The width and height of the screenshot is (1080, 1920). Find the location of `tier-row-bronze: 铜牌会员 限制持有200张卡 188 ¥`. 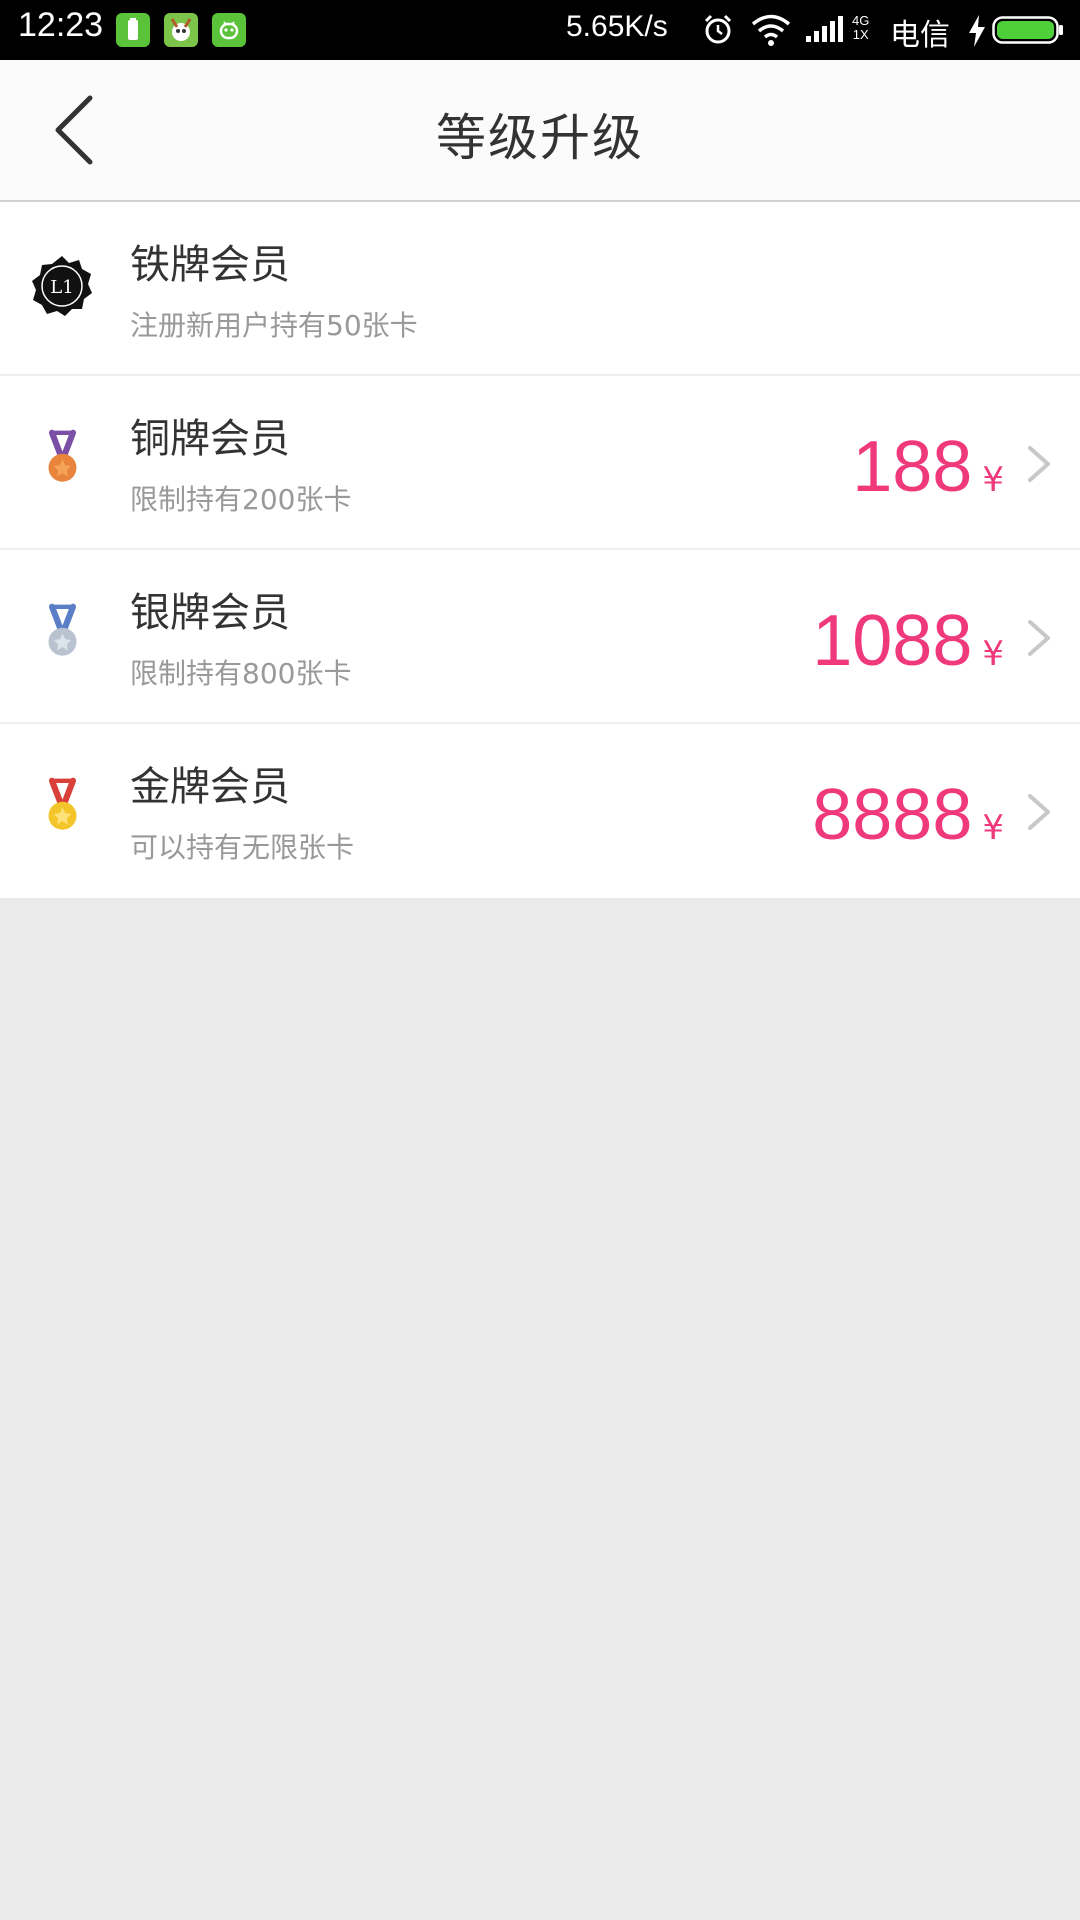

tier-row-bronze: 铜牌会员 限制持有200张卡 188 ¥ is located at coordinates (540, 463).